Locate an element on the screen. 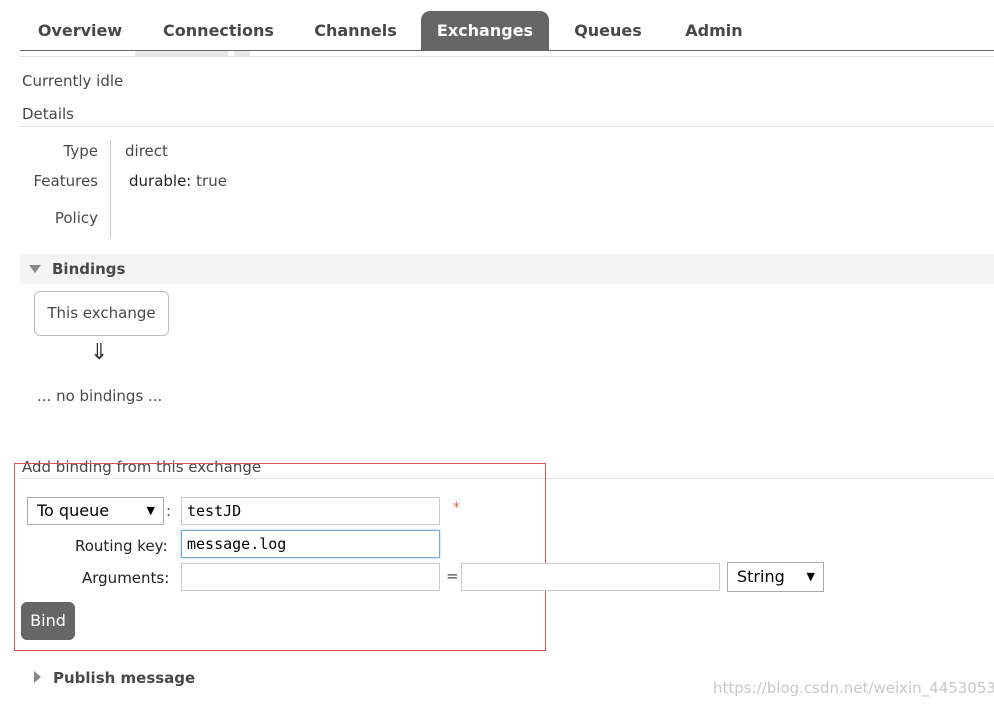 This screenshot has width=994, height=706. publish-message-title: Publish message is located at coordinates (124, 678).